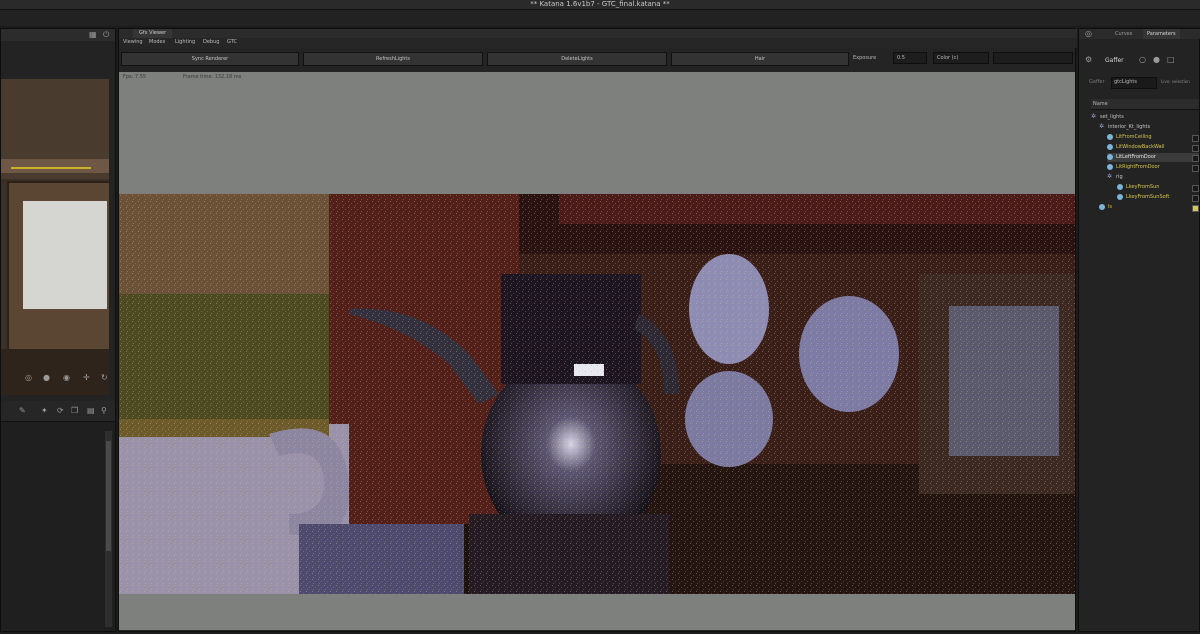  I want to click on node-graph-toolbar: ✎ ✦ ⟳ ❐ ▤ ⚲, so click(58, 411).